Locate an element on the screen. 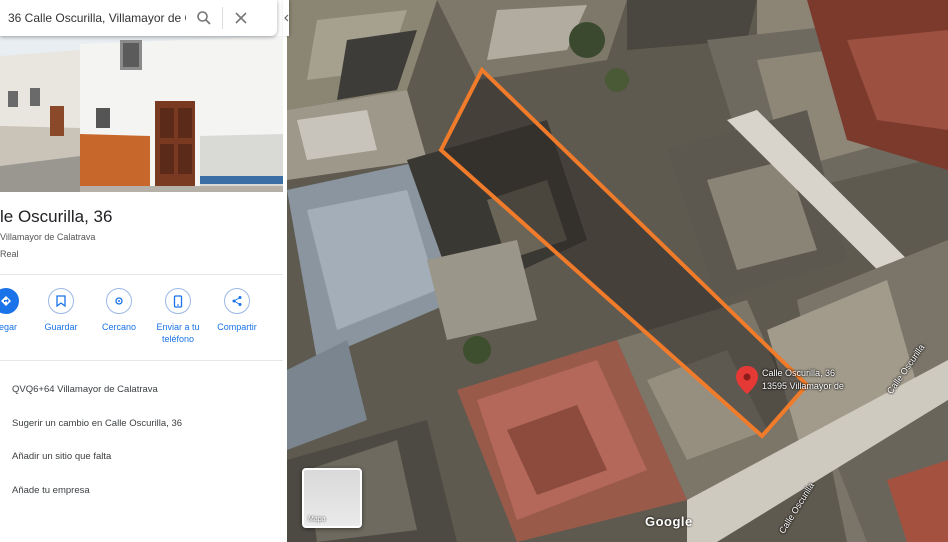 This screenshot has width=948, height=542. save-button: Guardar is located at coordinates (61, 308).